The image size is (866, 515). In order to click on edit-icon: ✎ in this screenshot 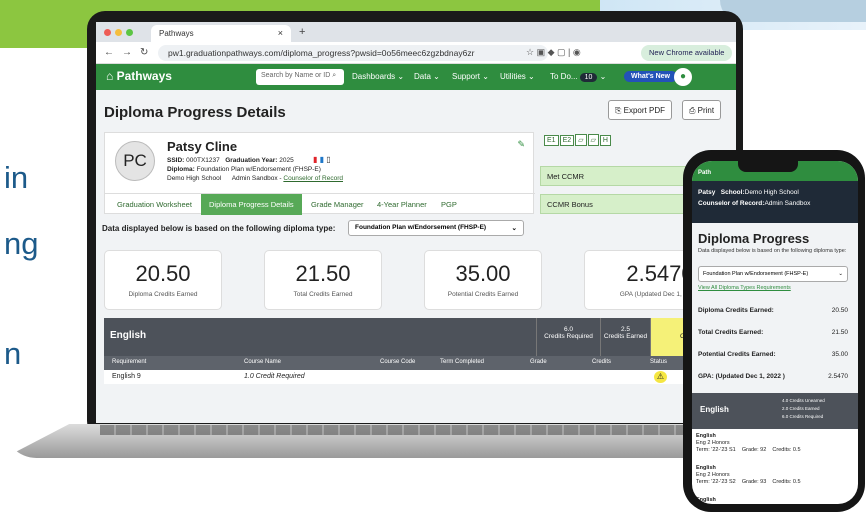, I will do `click(521, 144)`.